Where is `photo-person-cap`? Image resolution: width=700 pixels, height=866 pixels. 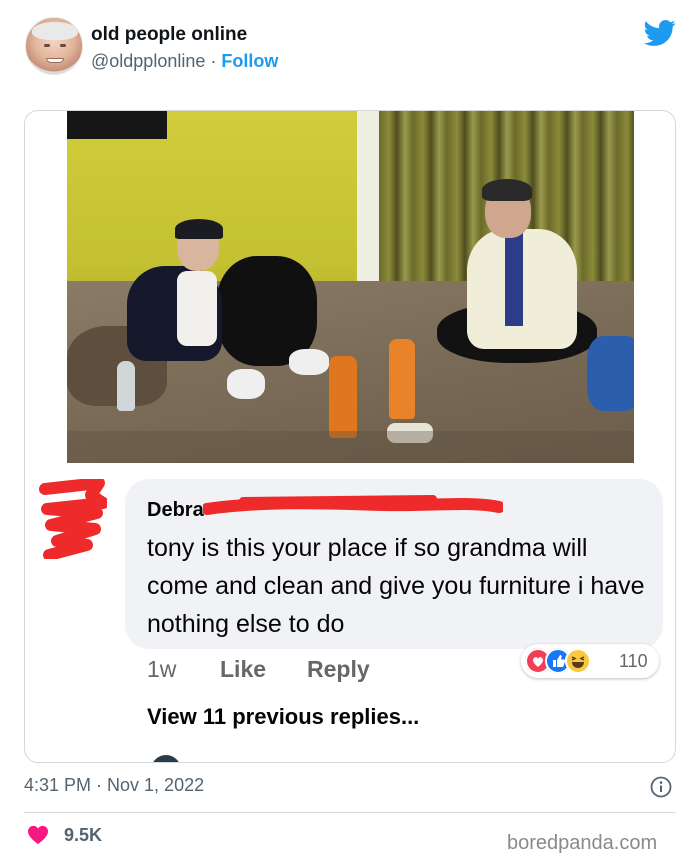 photo-person-cap is located at coordinates (199, 229).